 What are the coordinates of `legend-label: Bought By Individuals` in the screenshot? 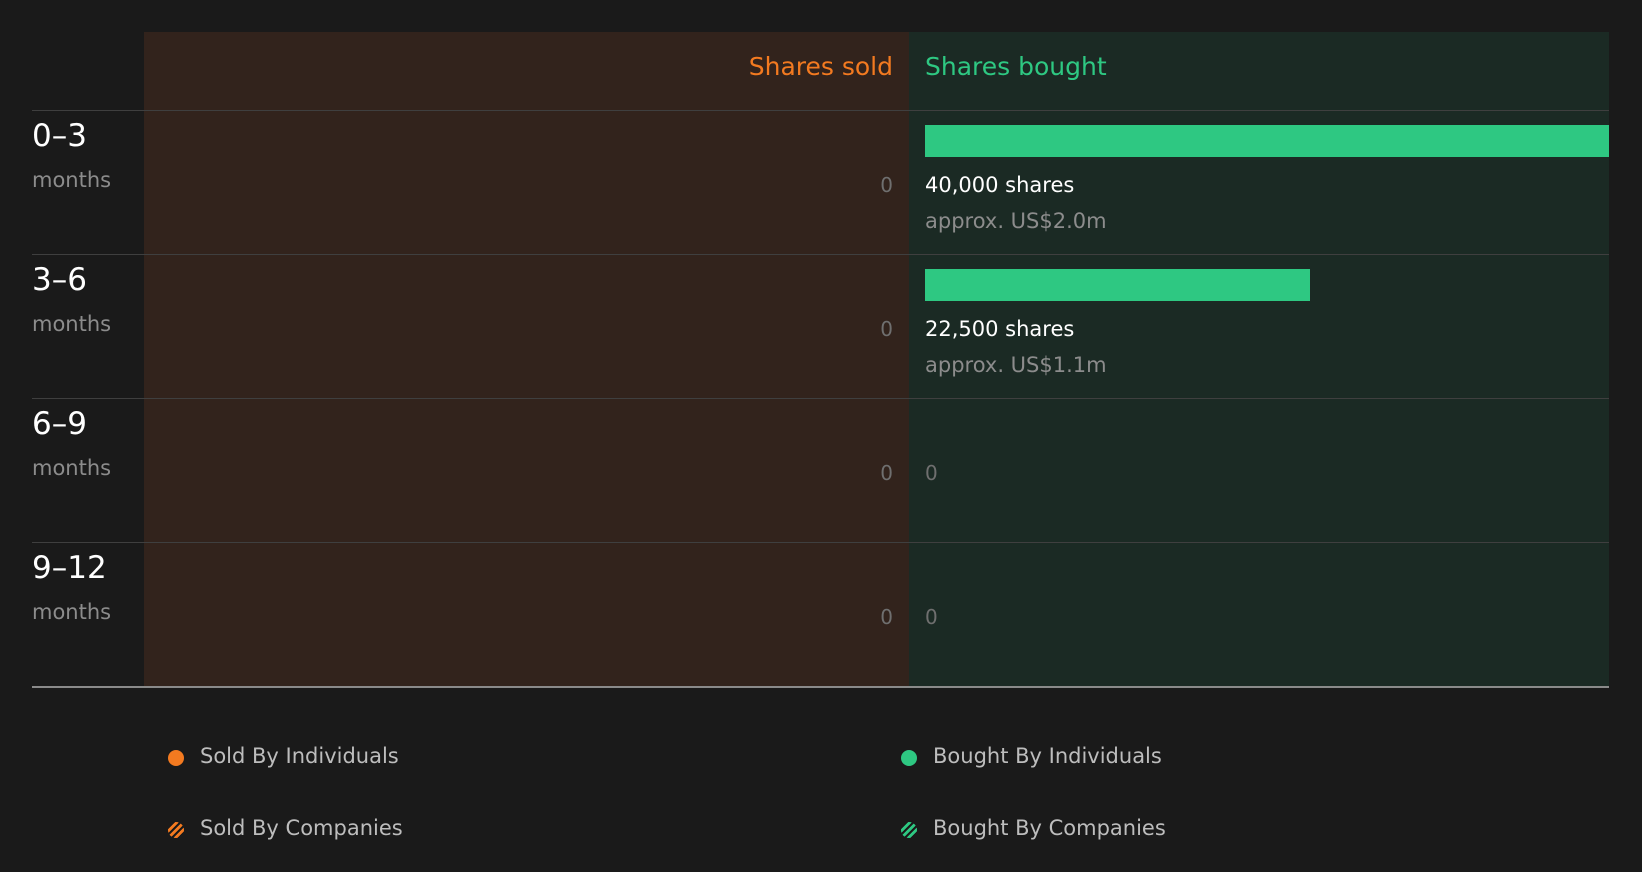 It's located at (1047, 756).